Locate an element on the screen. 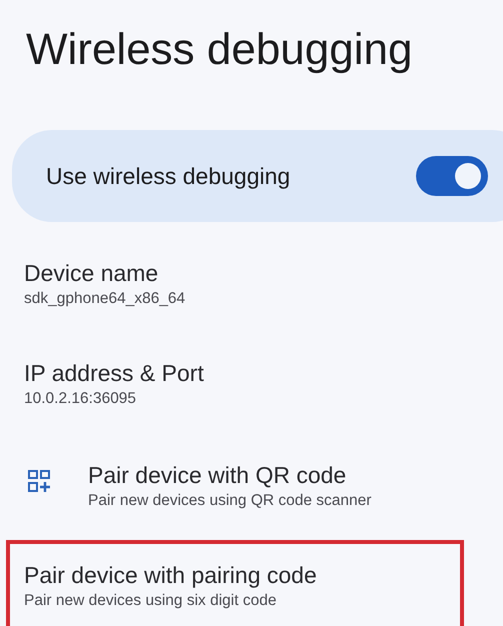 This screenshot has width=503, height=626. setting-row: Device name sdk_gphone64_x86_64 is located at coordinates (251, 284).